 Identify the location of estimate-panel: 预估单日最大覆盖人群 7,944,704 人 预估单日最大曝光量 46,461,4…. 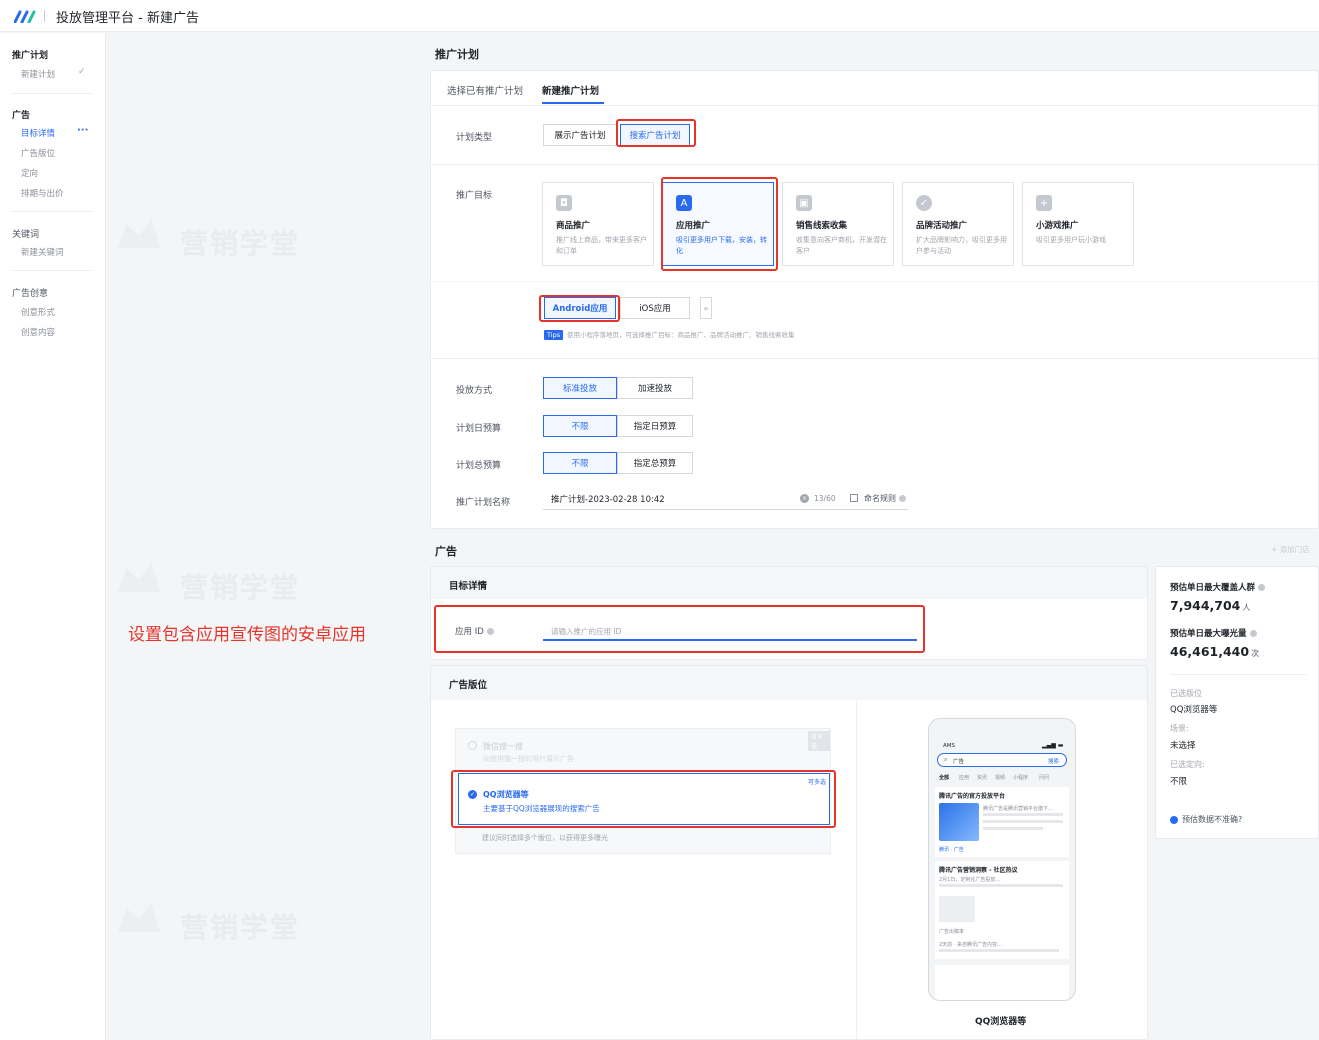
(1237, 702).